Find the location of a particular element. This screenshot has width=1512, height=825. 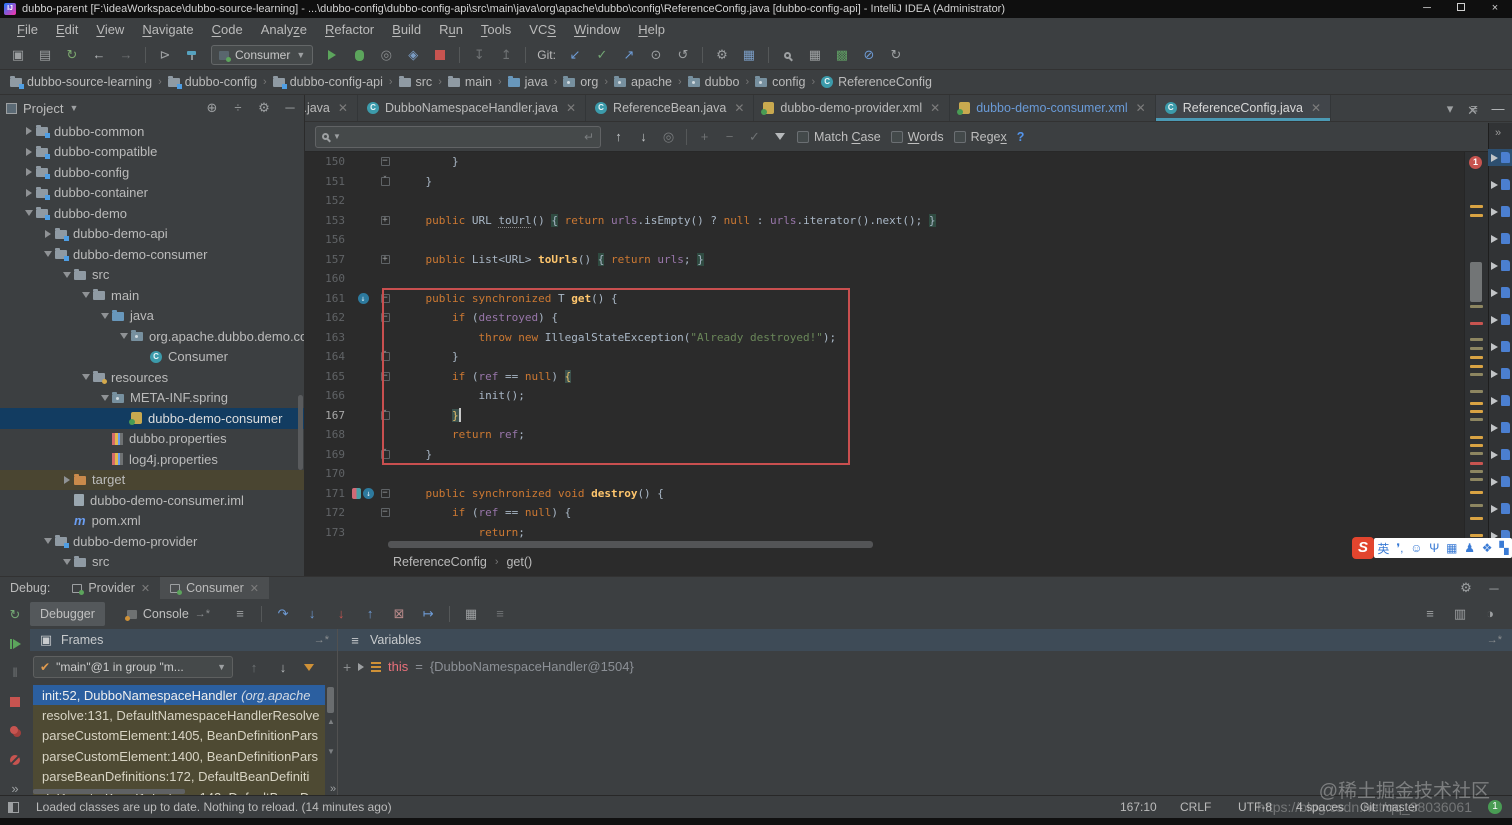

ime-key: 英 is located at coordinates (1383, 548).